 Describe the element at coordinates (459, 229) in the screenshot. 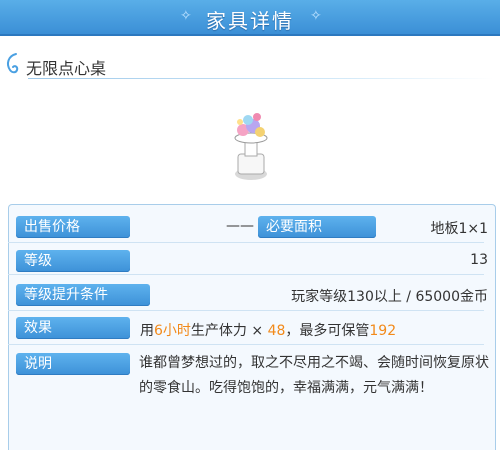

I see `area-value: 地板1×1` at that location.